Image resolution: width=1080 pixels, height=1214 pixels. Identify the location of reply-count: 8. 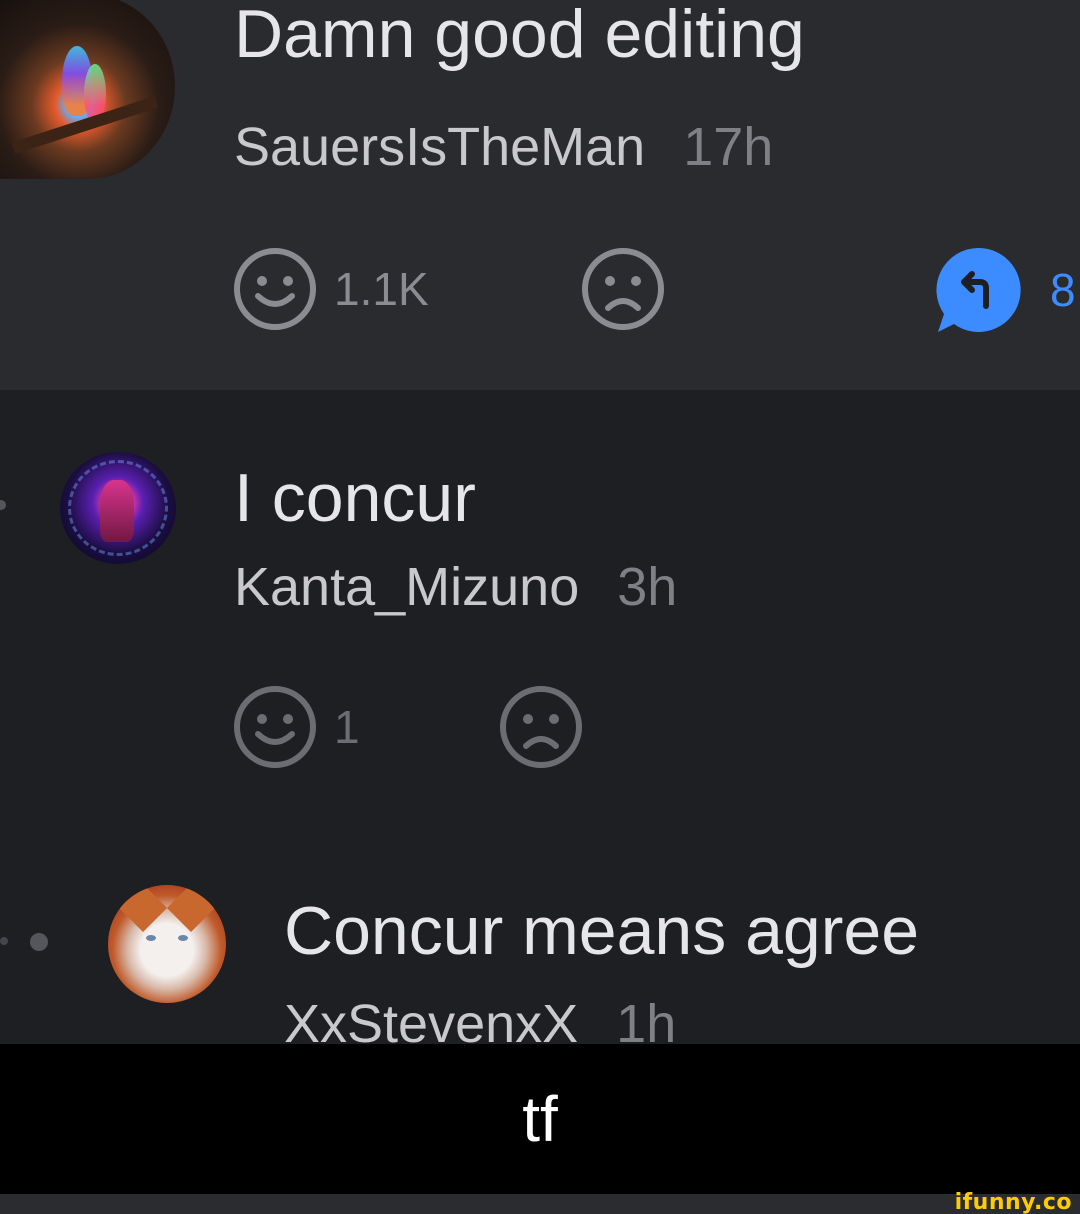
(1063, 290).